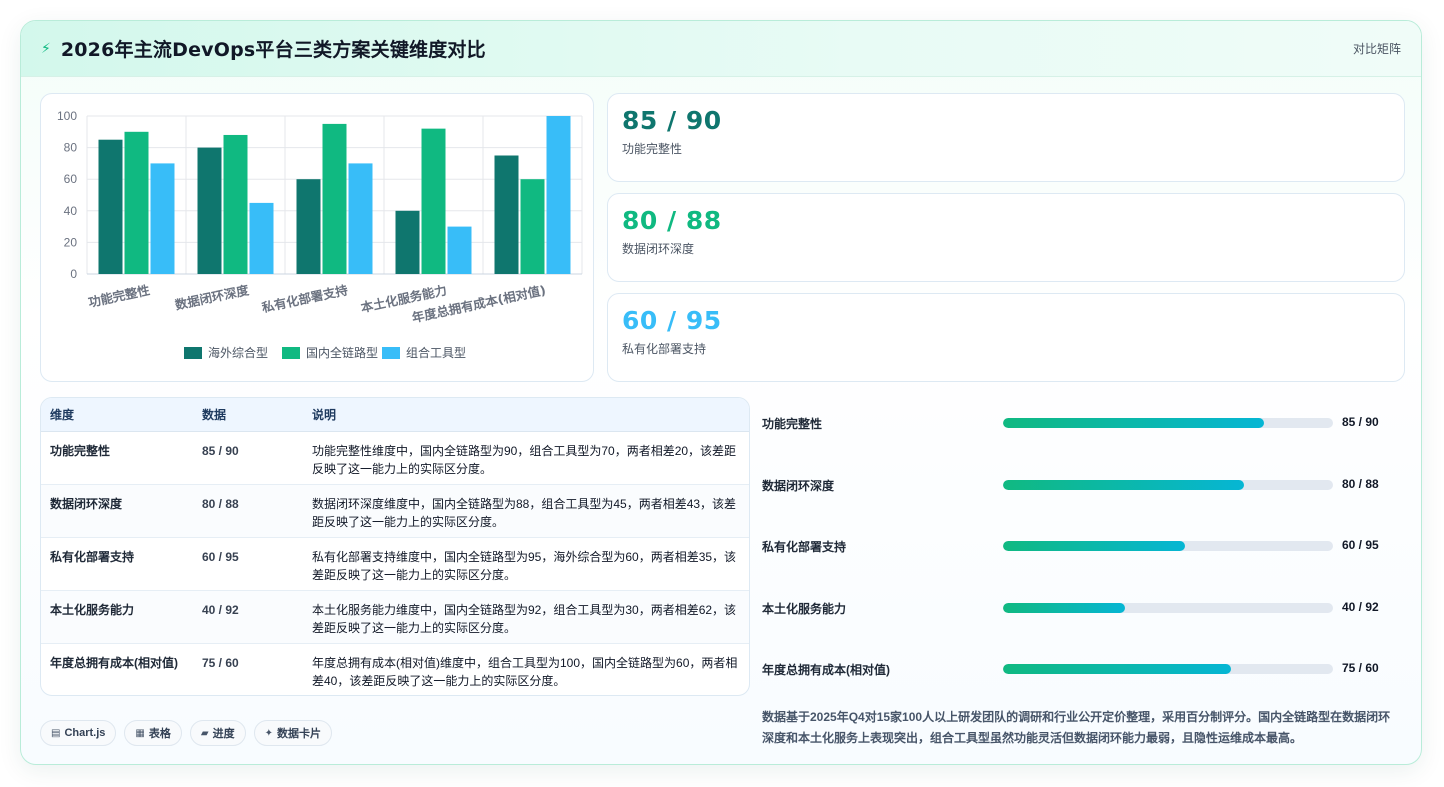 This screenshot has width=1444, height=787. Describe the element at coordinates (672, 220) in the screenshot. I see `stat-value: 80 / 88` at that location.